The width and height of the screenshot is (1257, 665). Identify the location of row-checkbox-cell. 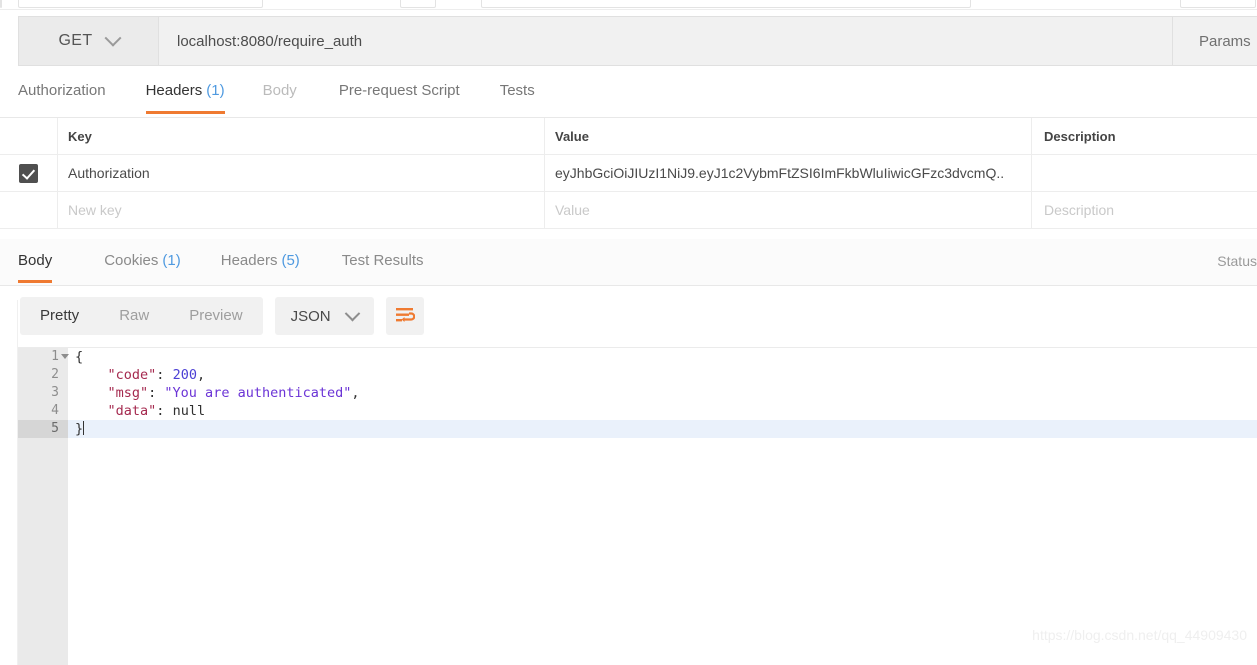
(29, 173).